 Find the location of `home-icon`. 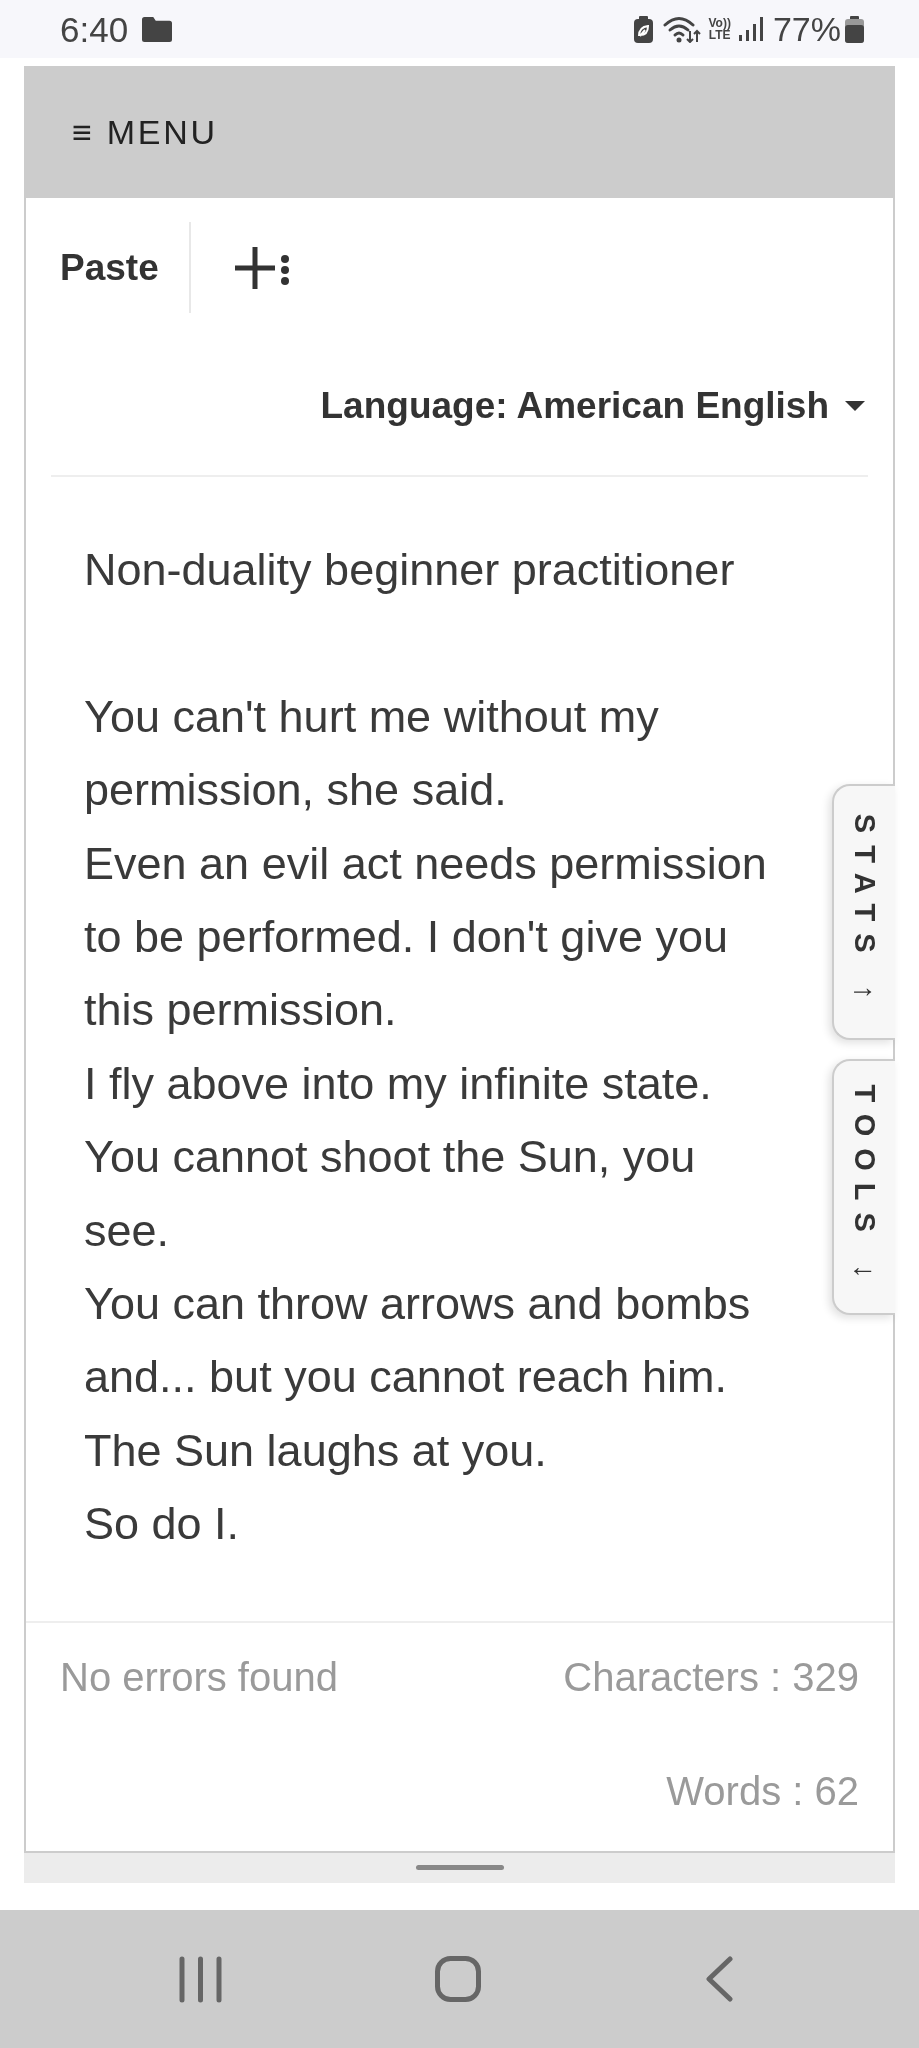

home-icon is located at coordinates (458, 1979).